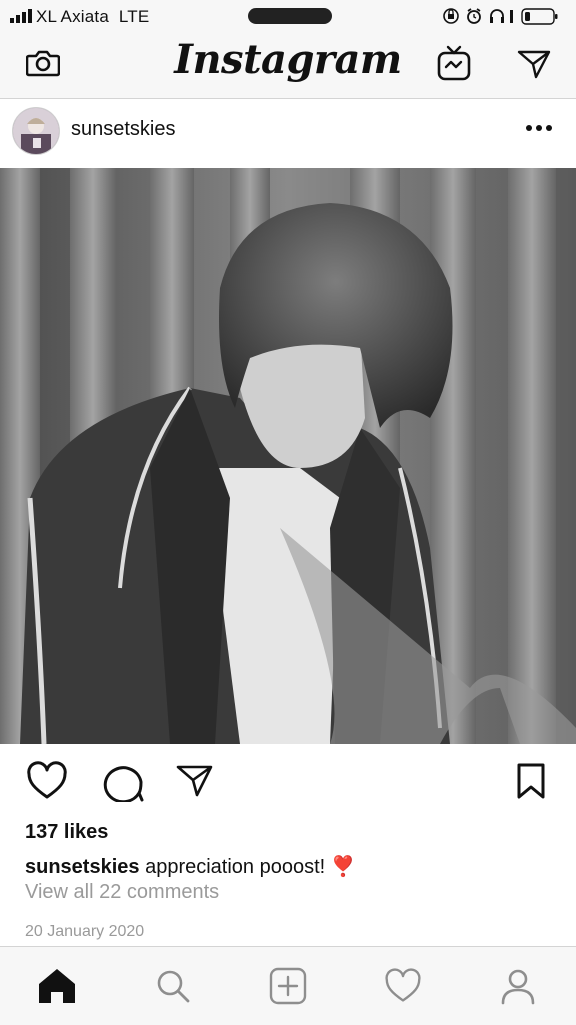 The width and height of the screenshot is (576, 1025). Describe the element at coordinates (82, 867) in the screenshot. I see `caption-username: sunsetskies` at that location.